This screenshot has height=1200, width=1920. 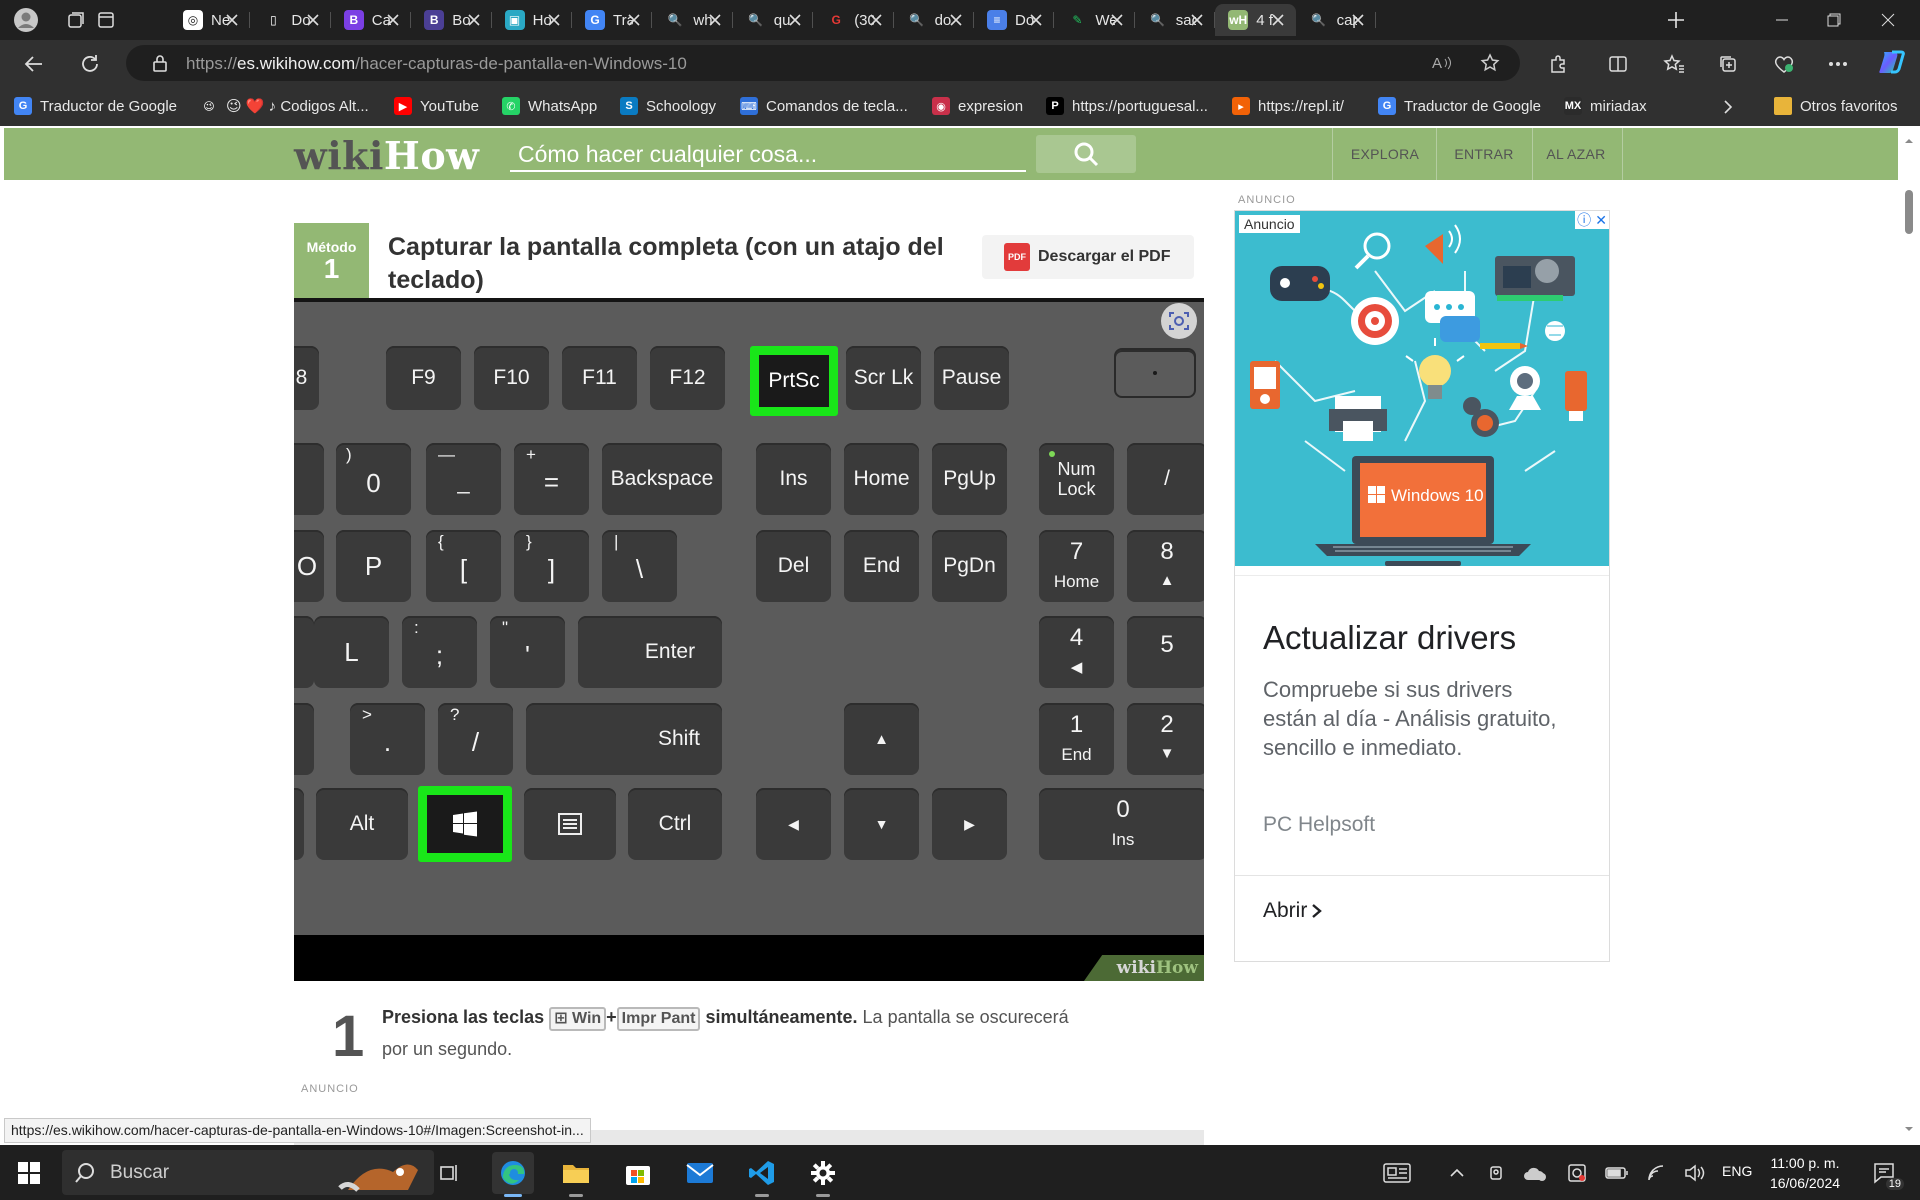 I want to click on browser-tab: B Bo, so click(x=451, y=20).